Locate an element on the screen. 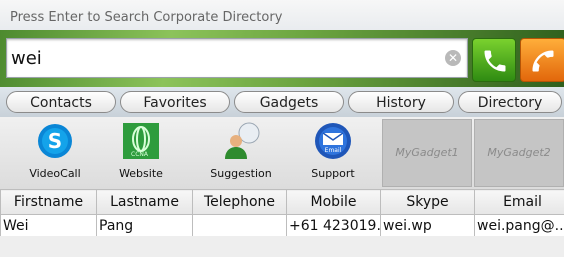  cell-firstname: Wei is located at coordinates (48, 226).